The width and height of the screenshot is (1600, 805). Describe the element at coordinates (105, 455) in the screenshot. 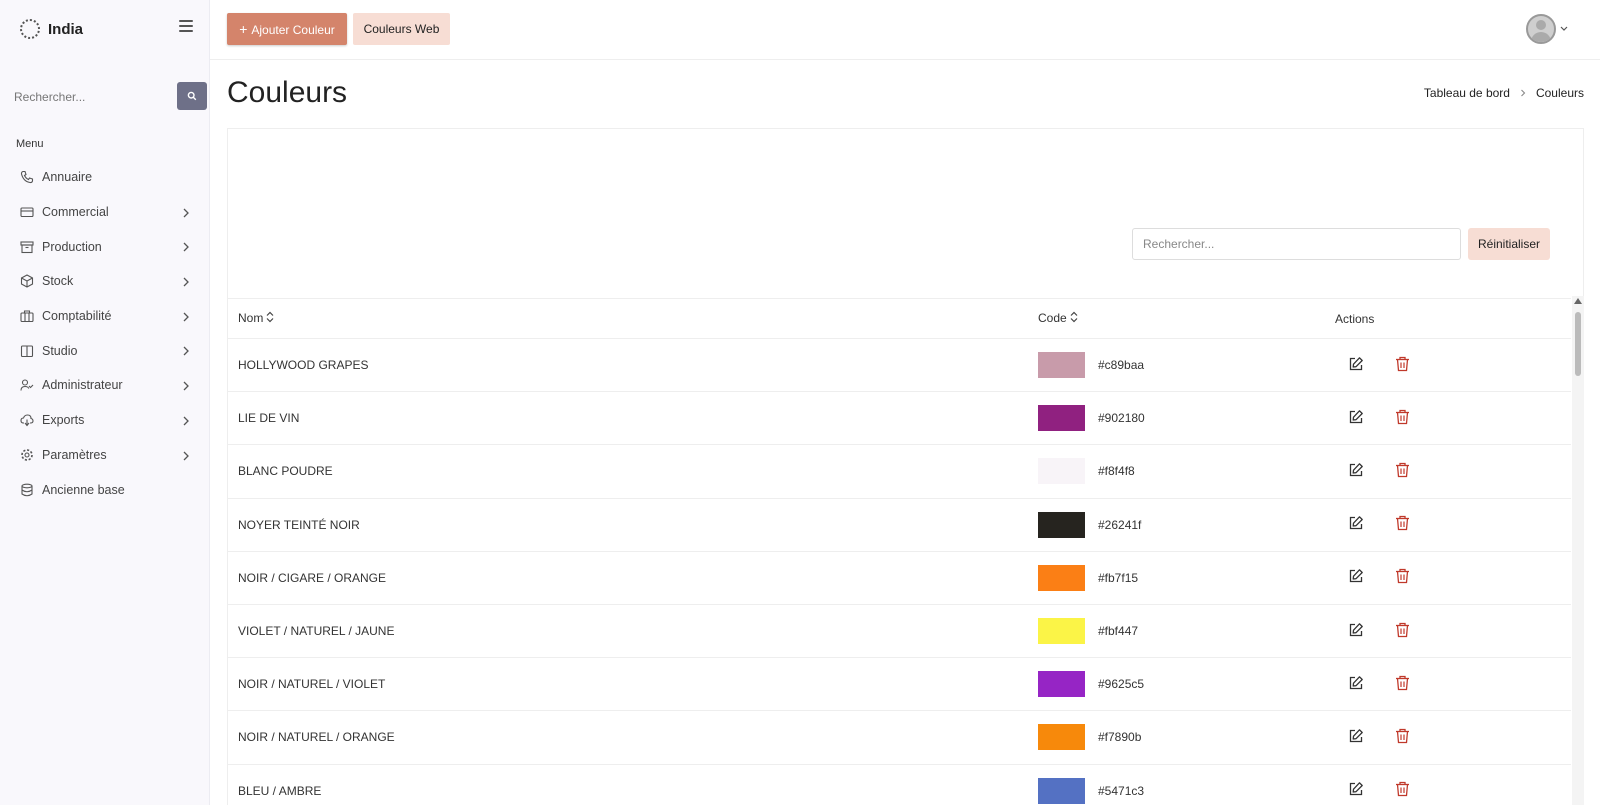

I see `sidebar-item-parametres: Paramètres` at that location.